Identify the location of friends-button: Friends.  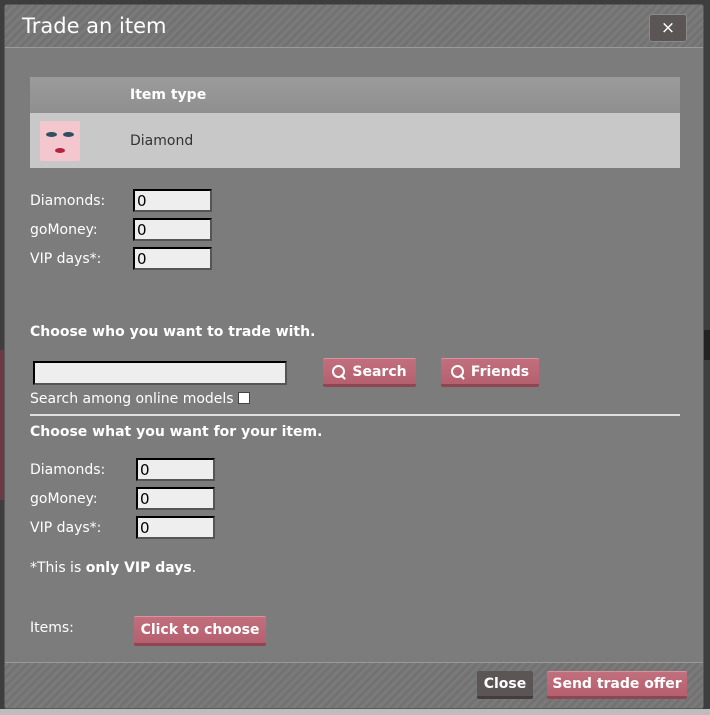
(490, 372).